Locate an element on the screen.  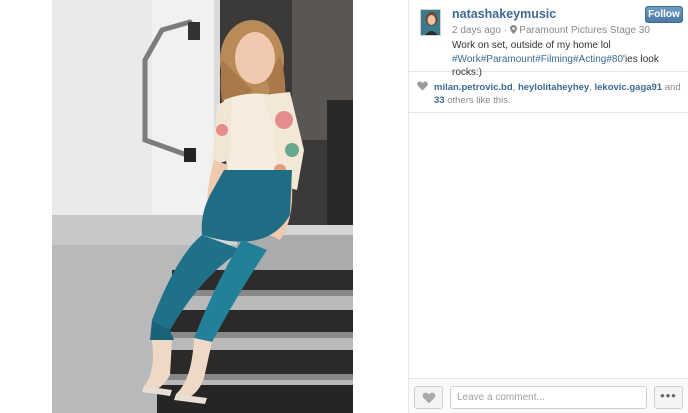
avatar-image is located at coordinates (430, 22).